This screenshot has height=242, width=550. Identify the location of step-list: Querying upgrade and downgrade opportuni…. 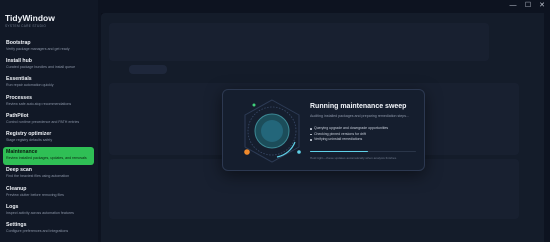
(349, 134).